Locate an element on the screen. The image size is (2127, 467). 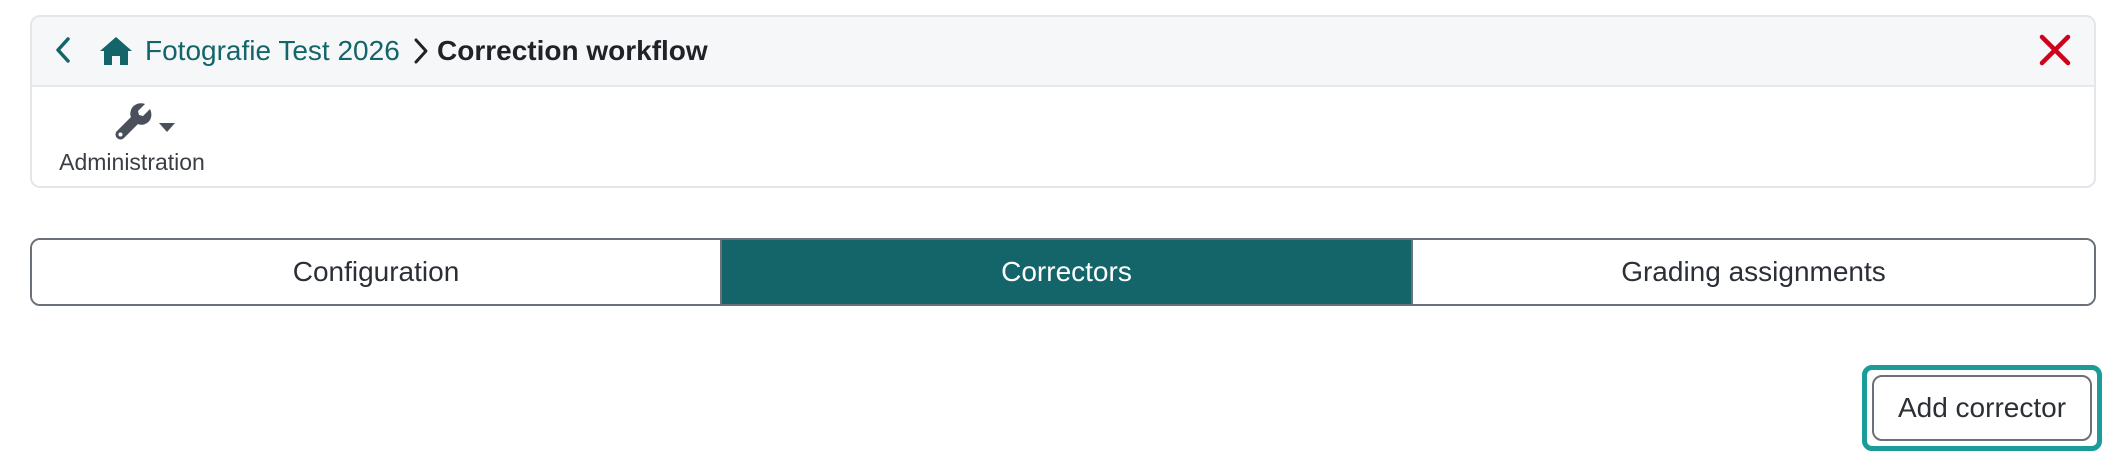
chevron-right-icon is located at coordinates (421, 51).